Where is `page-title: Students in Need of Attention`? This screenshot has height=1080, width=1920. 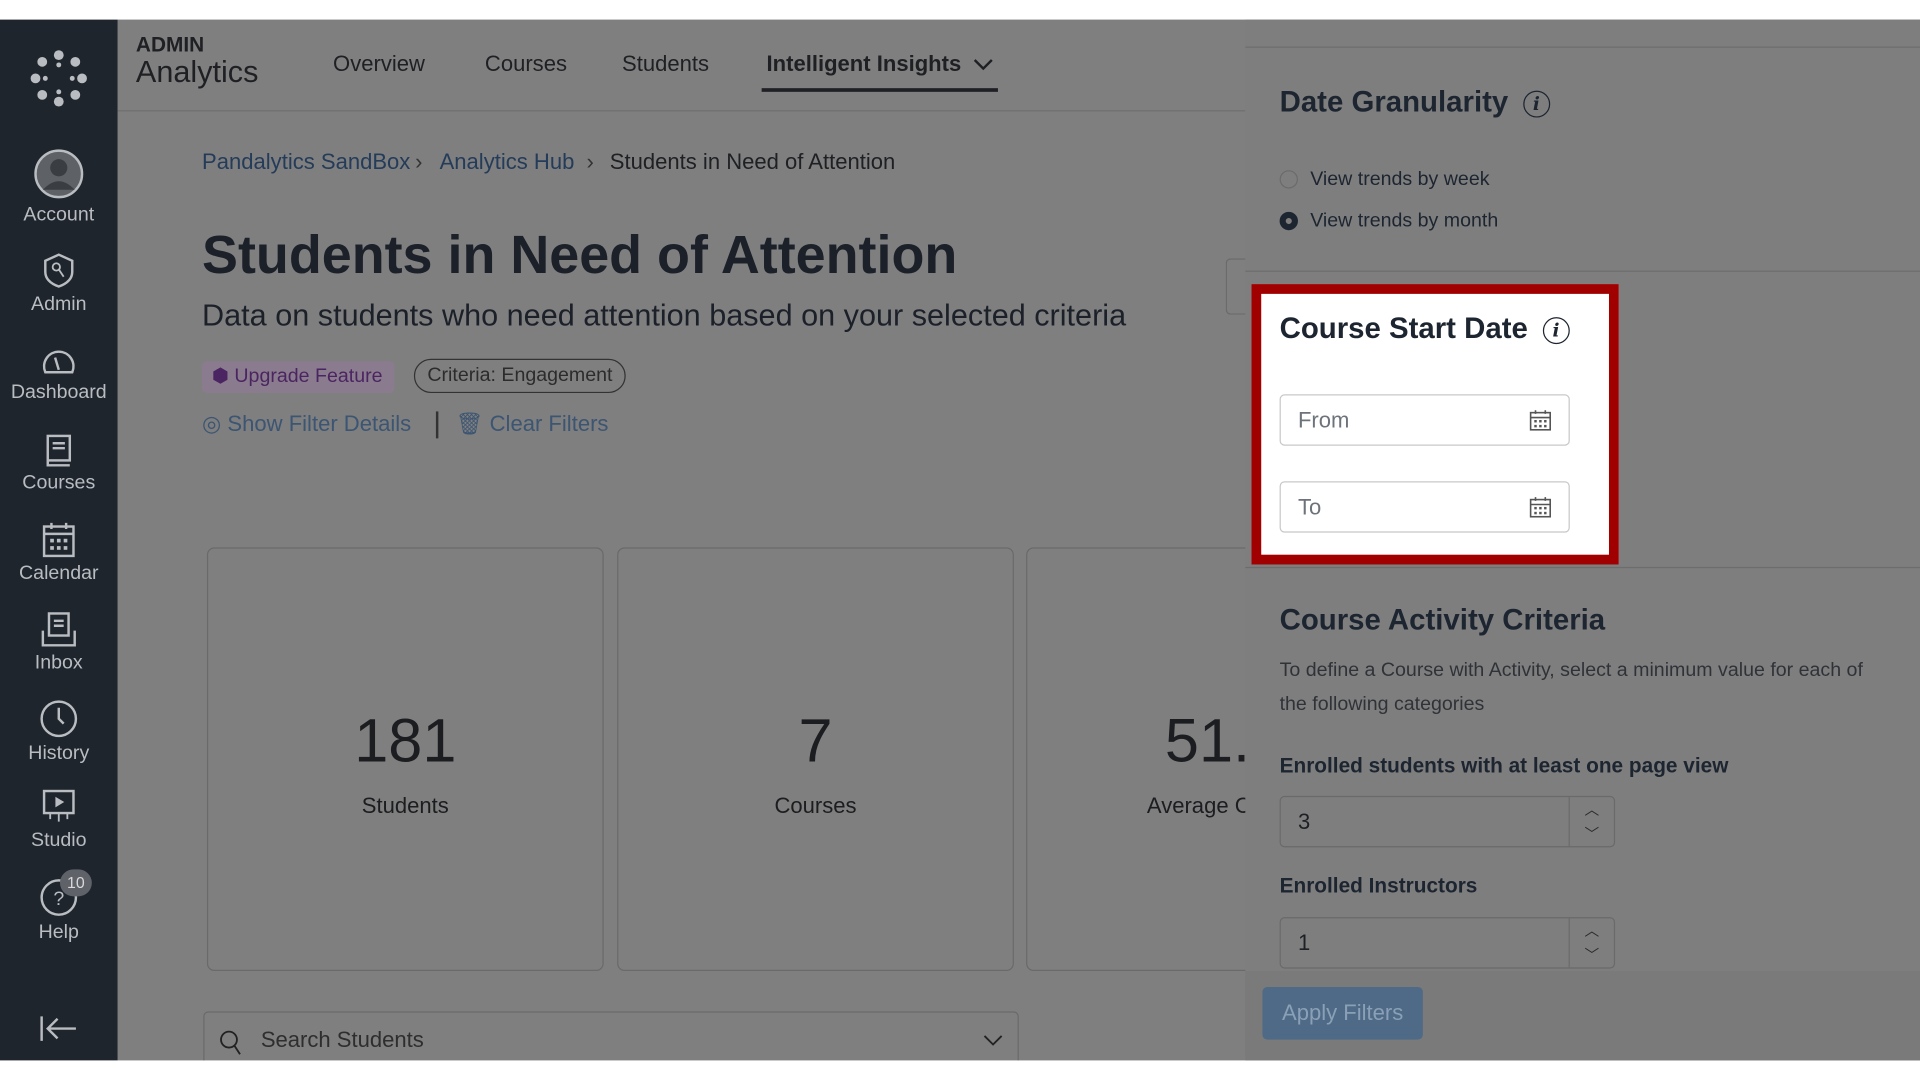
page-title: Students in Need of Attention is located at coordinates (580, 255).